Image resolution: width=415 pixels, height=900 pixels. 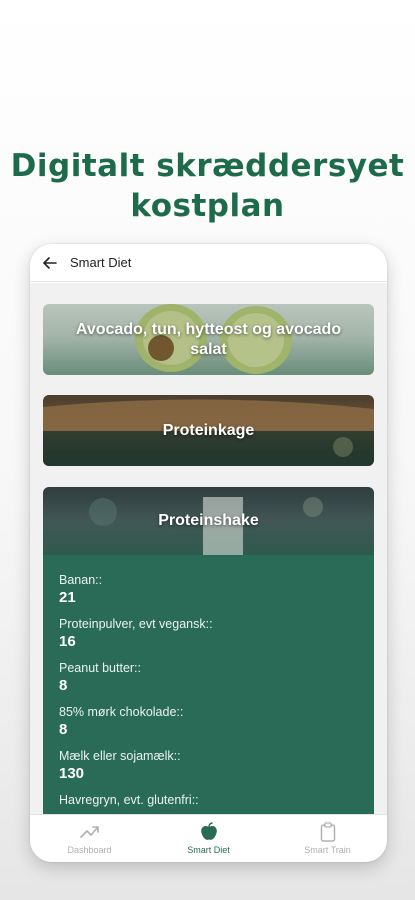 I want to click on ingredient-label: Peanut butter::, so click(x=100, y=668).